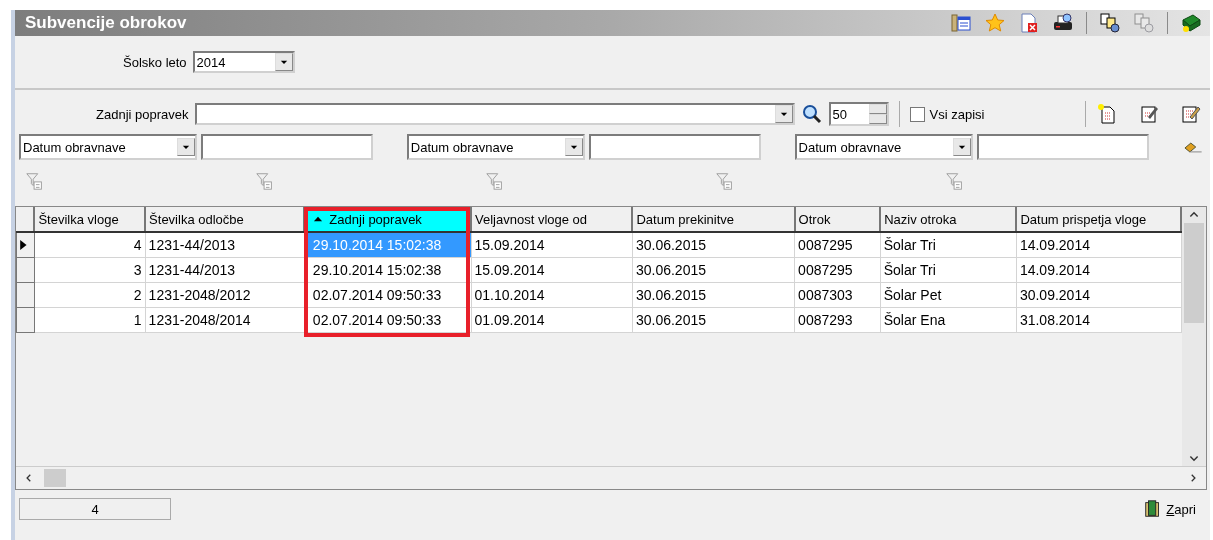 The height and width of the screenshot is (540, 1213). What do you see at coordinates (90, 320) in the screenshot?
I see `table-cell: 1` at bounding box center [90, 320].